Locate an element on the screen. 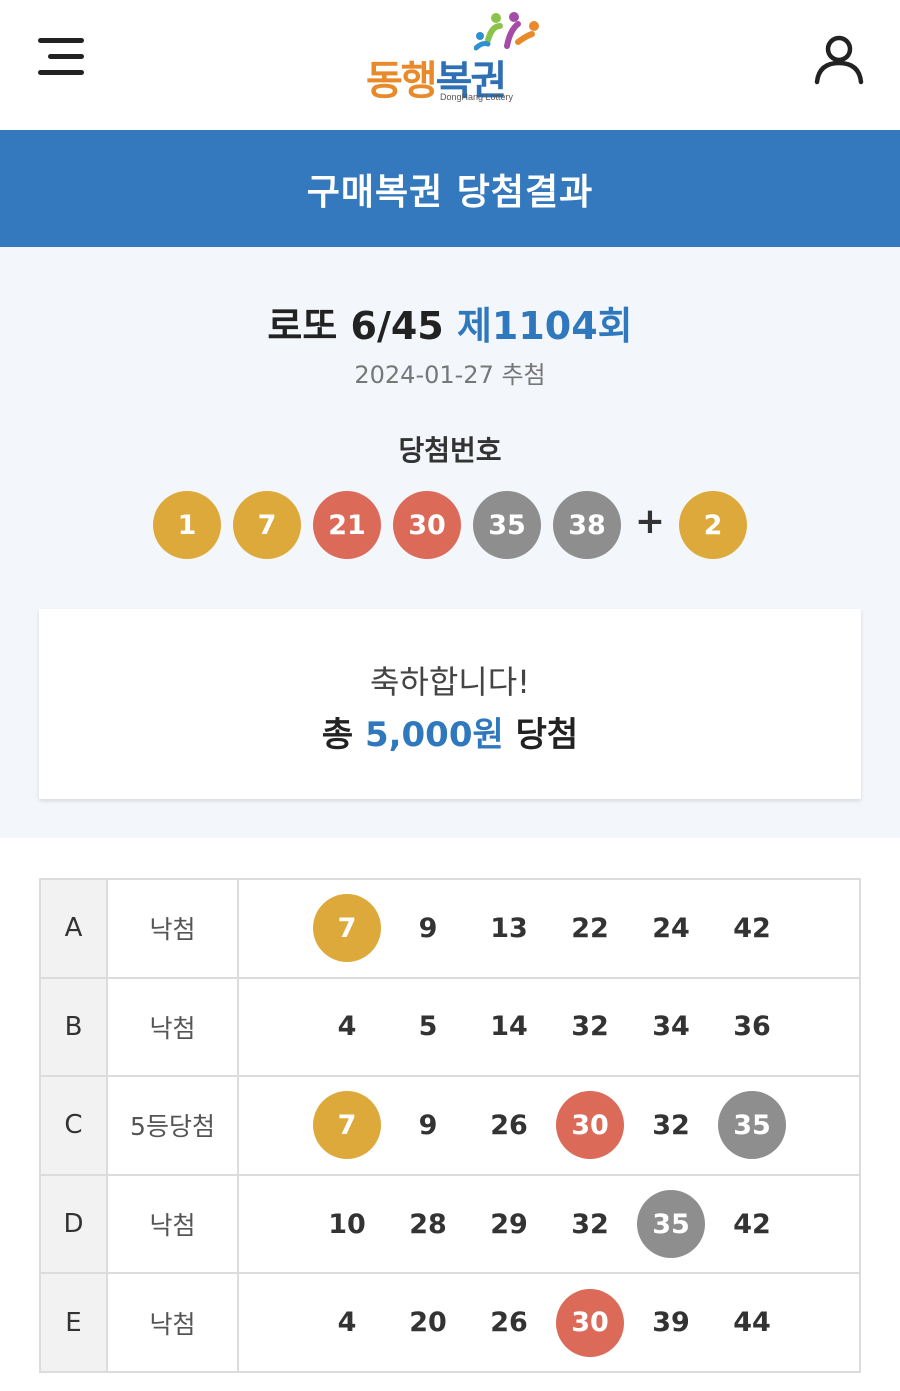  logo-subtitle: DongHang Lottery is located at coordinates (477, 97).